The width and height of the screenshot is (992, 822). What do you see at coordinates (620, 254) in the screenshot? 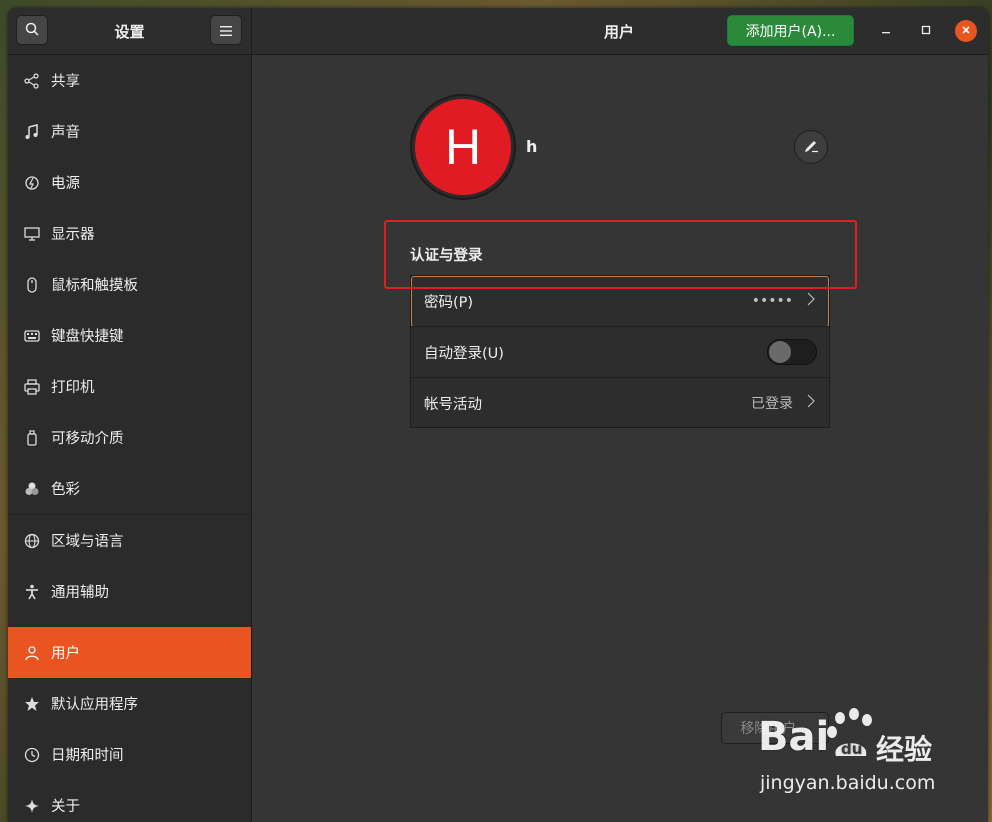
I see `annotation-highlight-box` at bounding box center [620, 254].